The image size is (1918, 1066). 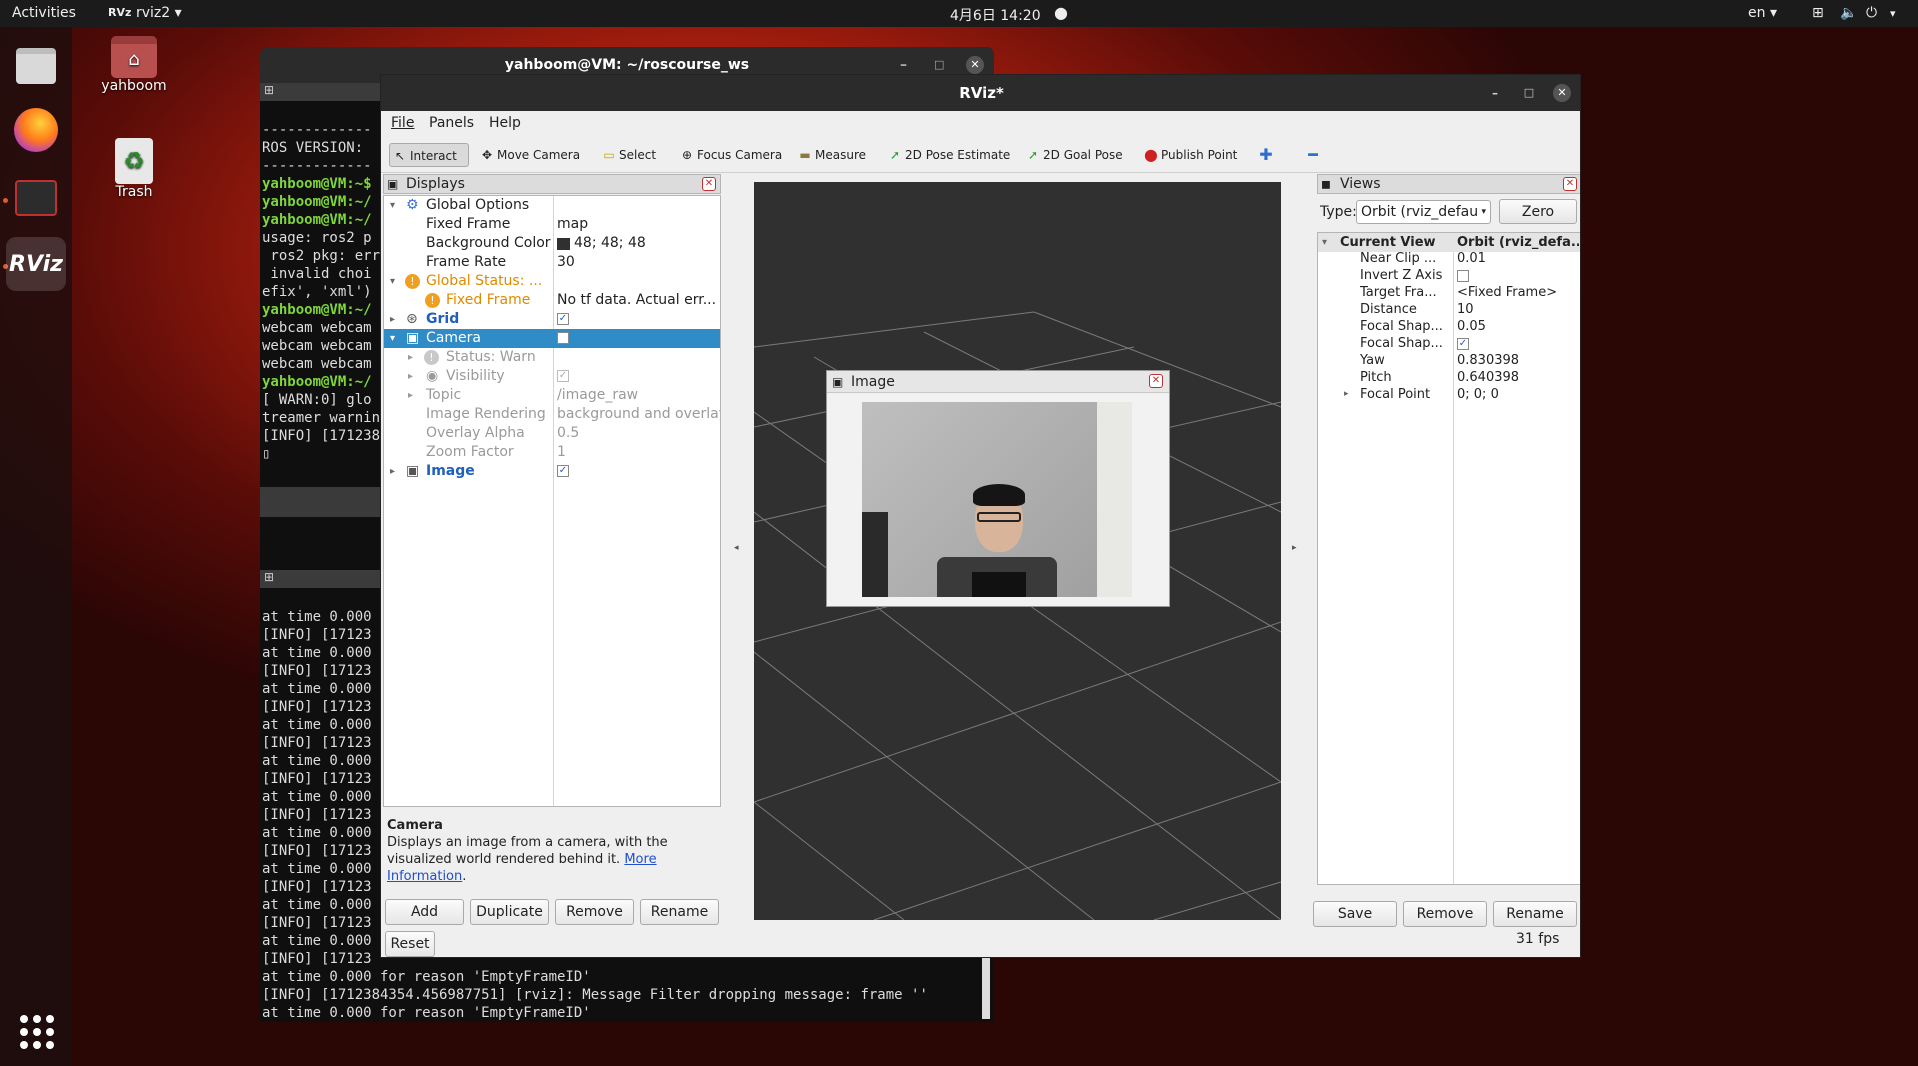 I want to click on invert-z-checkbox, so click(x=1463, y=275).